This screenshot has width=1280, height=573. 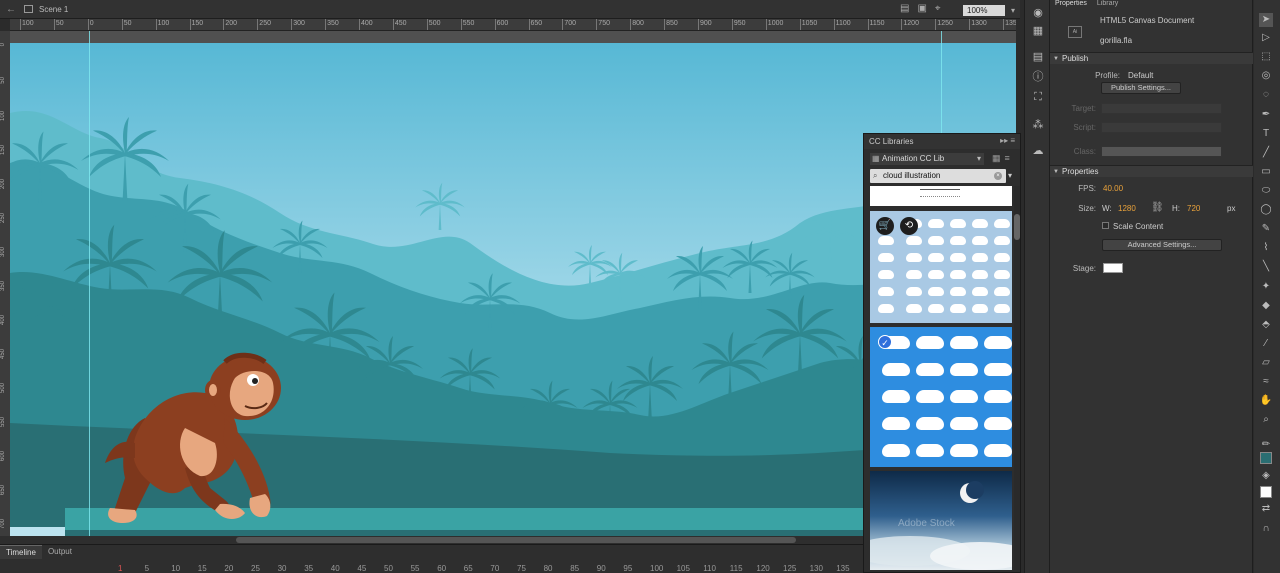 I want to click on frame-number: 65, so click(x=468, y=568).